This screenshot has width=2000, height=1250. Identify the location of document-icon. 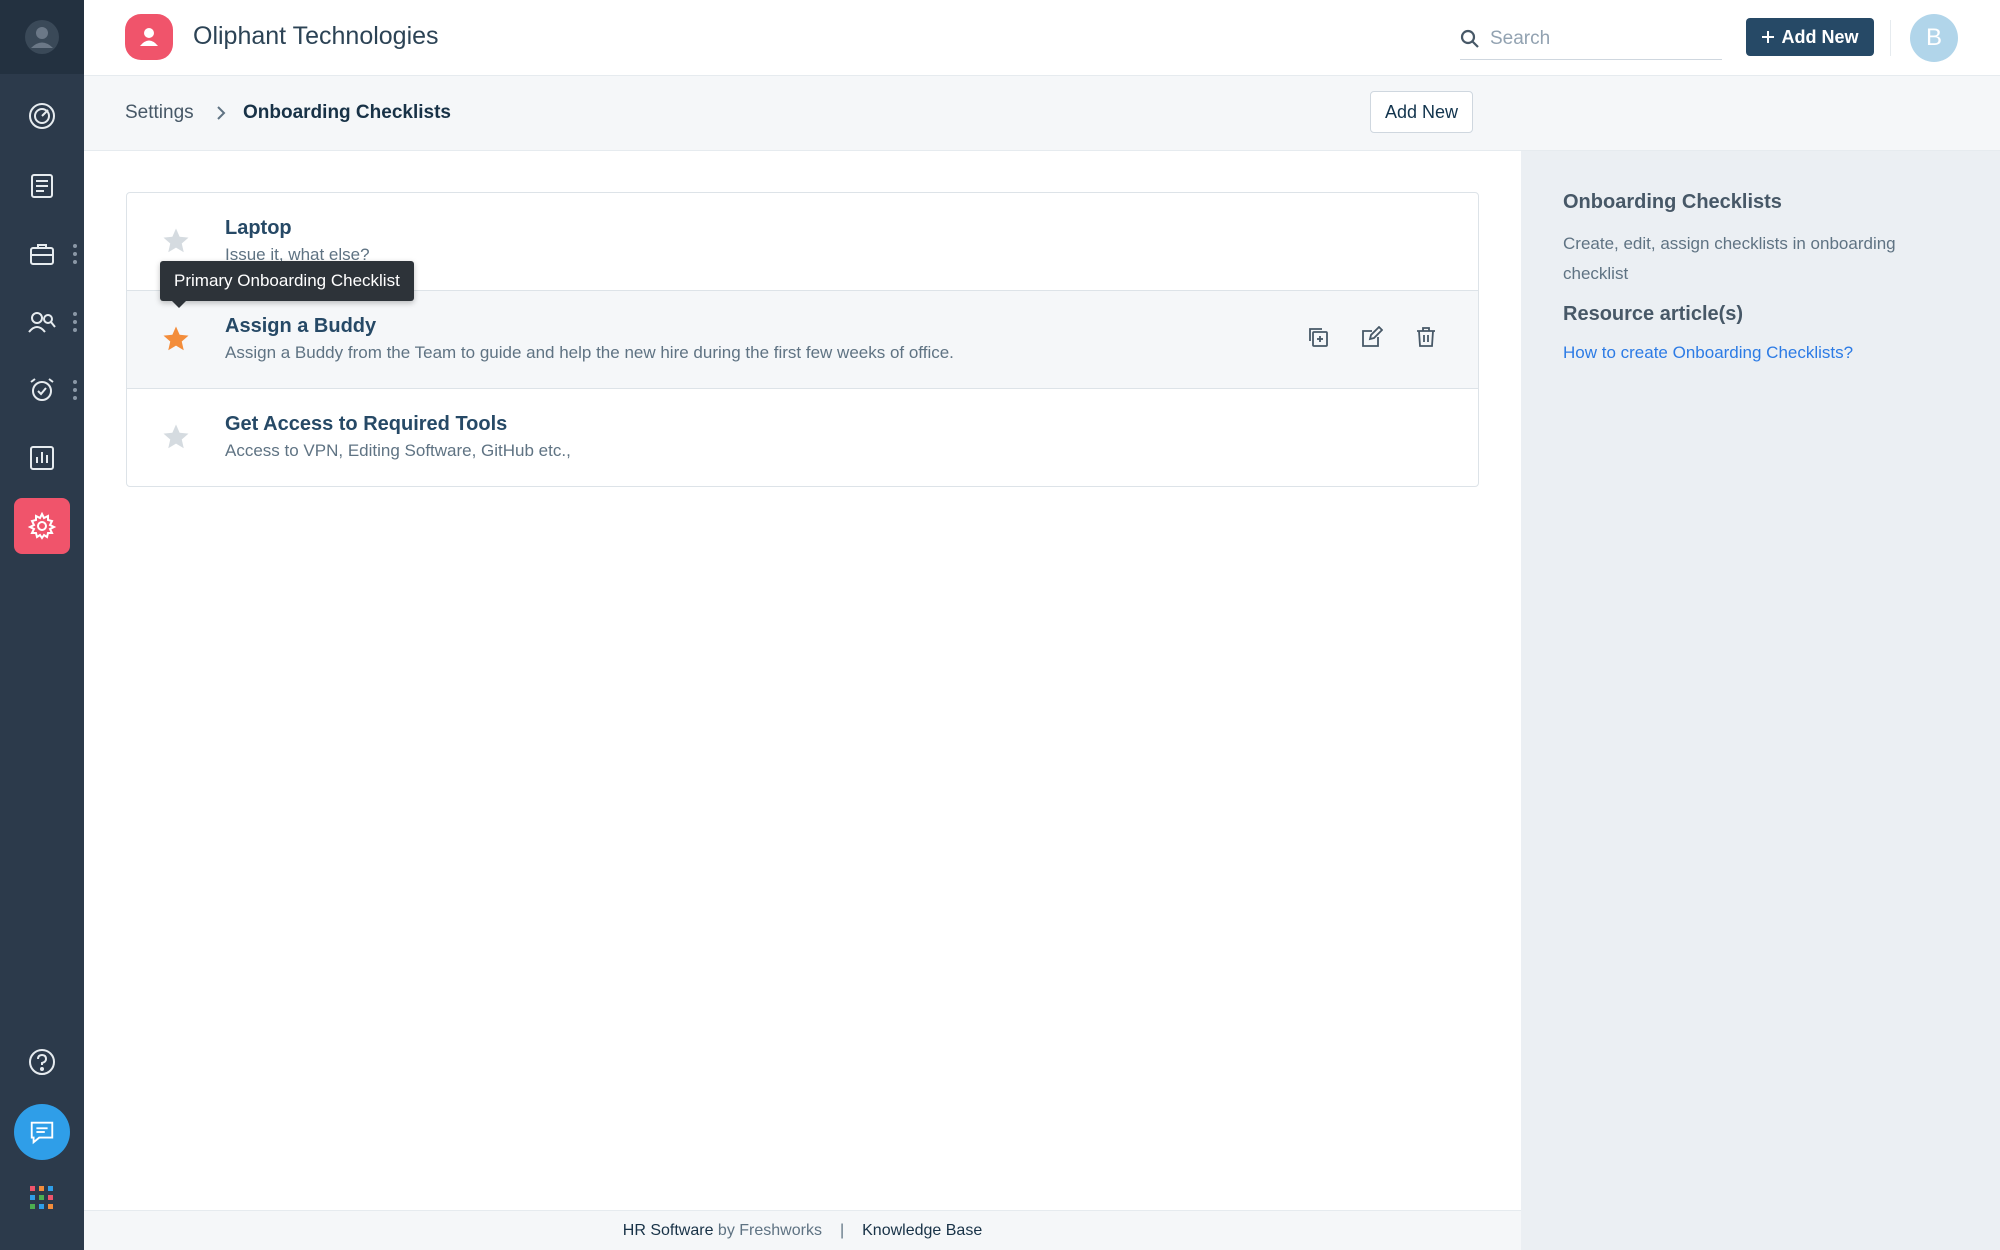
(42, 186).